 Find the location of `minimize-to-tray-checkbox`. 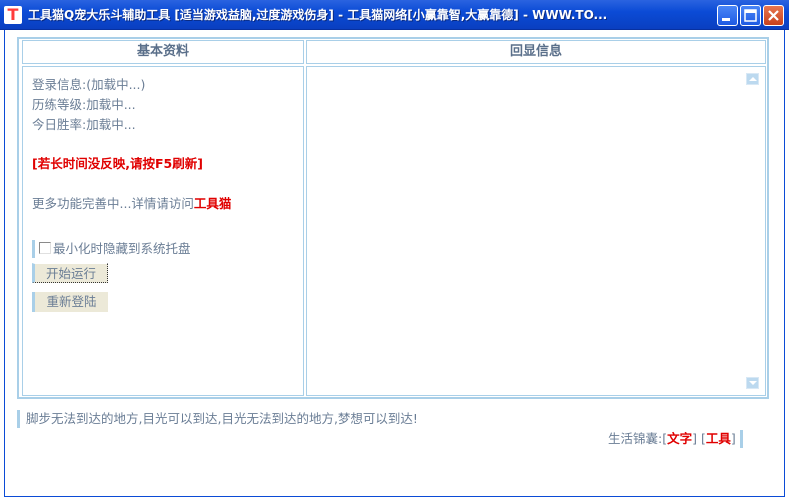

minimize-to-tray-checkbox is located at coordinates (45, 248).